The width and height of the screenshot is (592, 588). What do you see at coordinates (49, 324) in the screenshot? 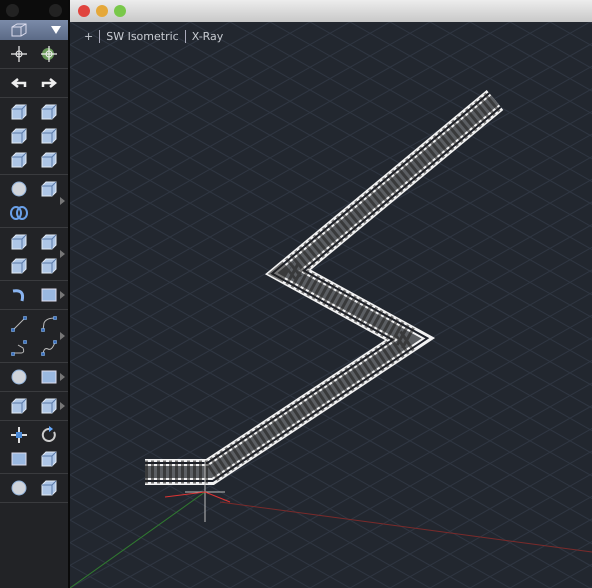
I see `polyline-tool-icon` at bounding box center [49, 324].